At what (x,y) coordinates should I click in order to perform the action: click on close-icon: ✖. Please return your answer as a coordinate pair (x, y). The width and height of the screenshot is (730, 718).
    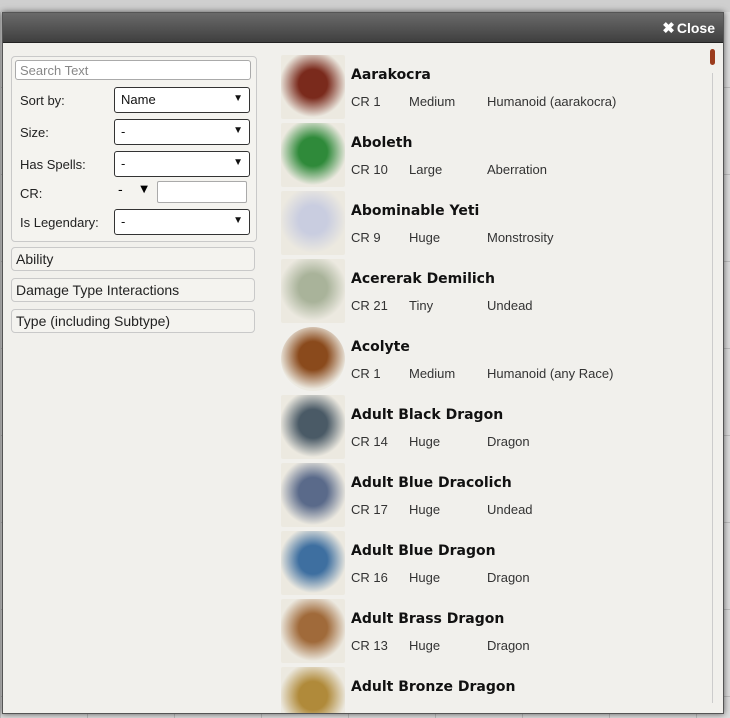
    Looking at the image, I should click on (668, 28).